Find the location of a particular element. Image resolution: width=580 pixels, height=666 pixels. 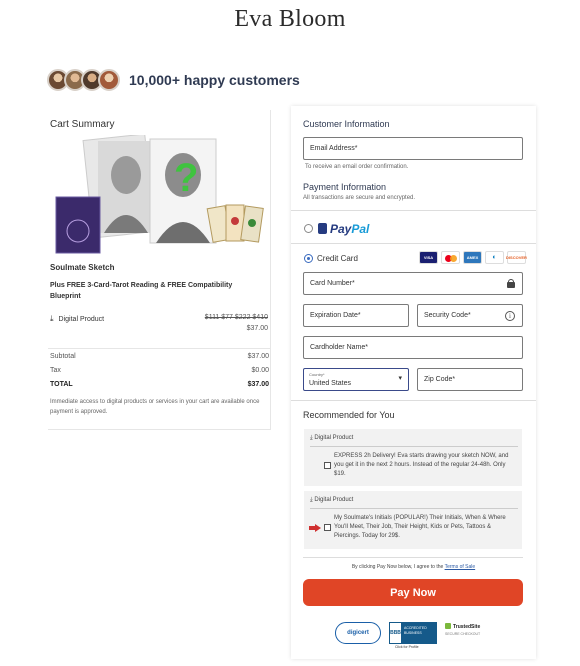

product-type: ⤓ Digital Product is located at coordinates (77, 319).